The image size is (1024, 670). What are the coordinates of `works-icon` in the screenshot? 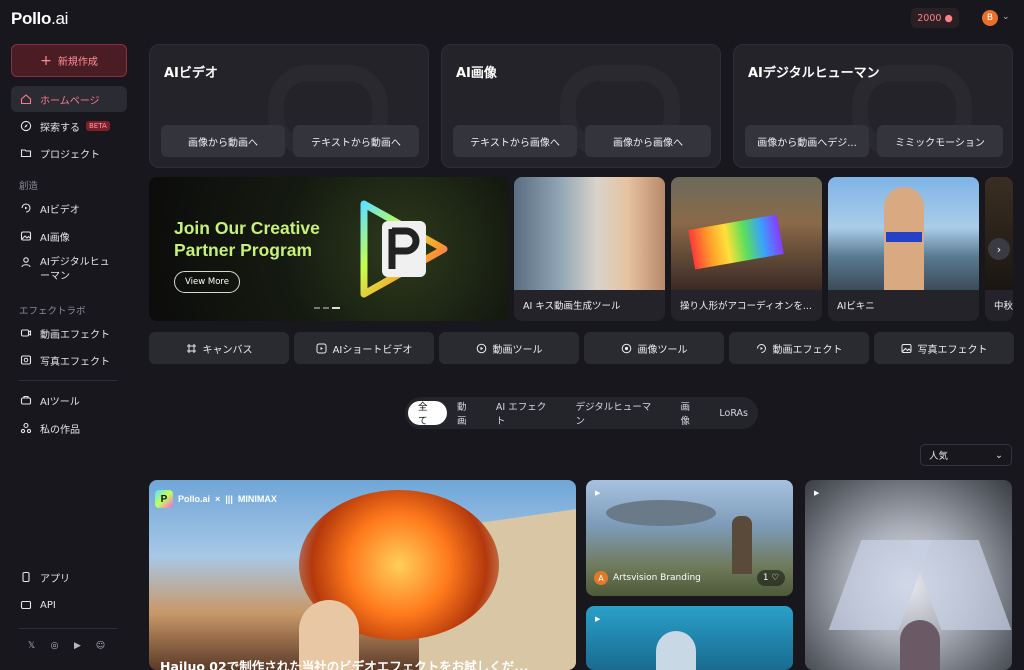 It's located at (26, 428).